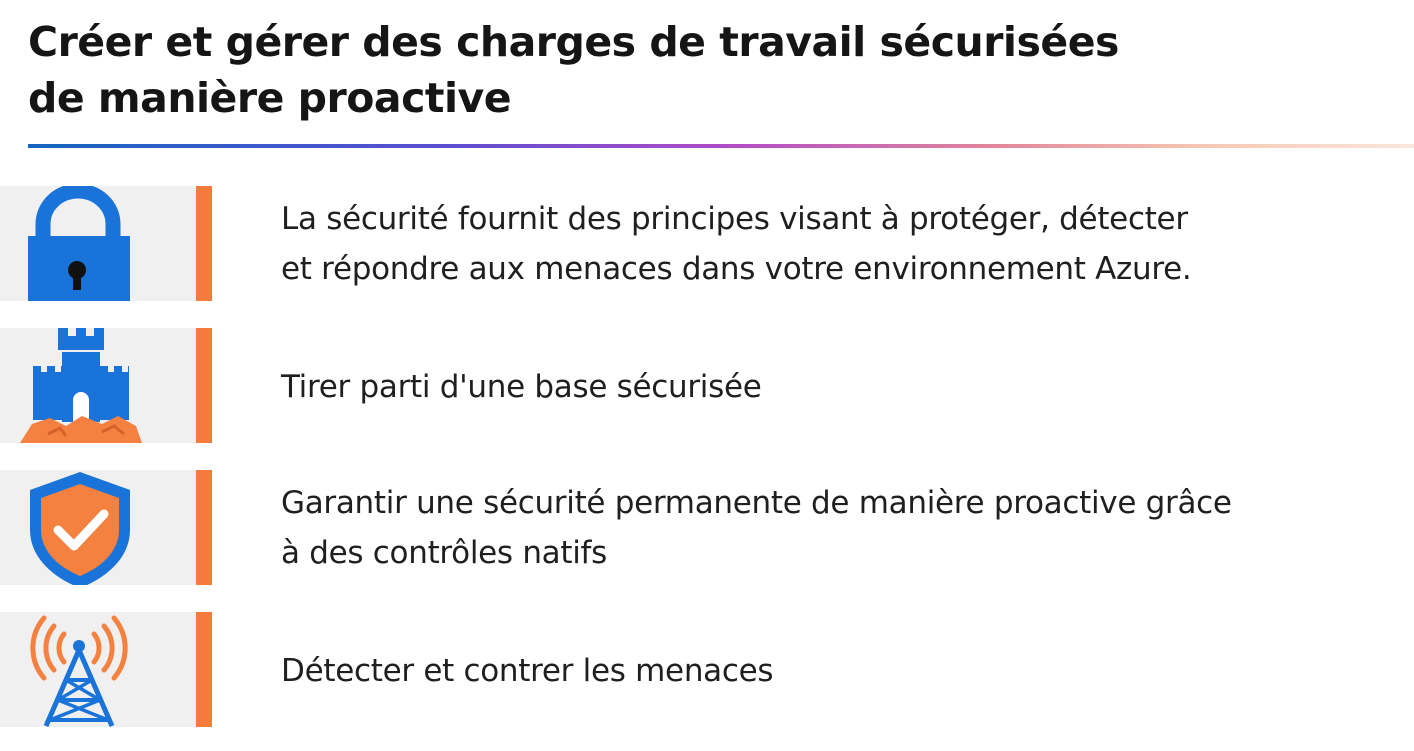 The width and height of the screenshot is (1414, 751). Describe the element at coordinates (843, 387) in the screenshot. I see `row-text: Tirer parti d'une base sécurisée` at that location.